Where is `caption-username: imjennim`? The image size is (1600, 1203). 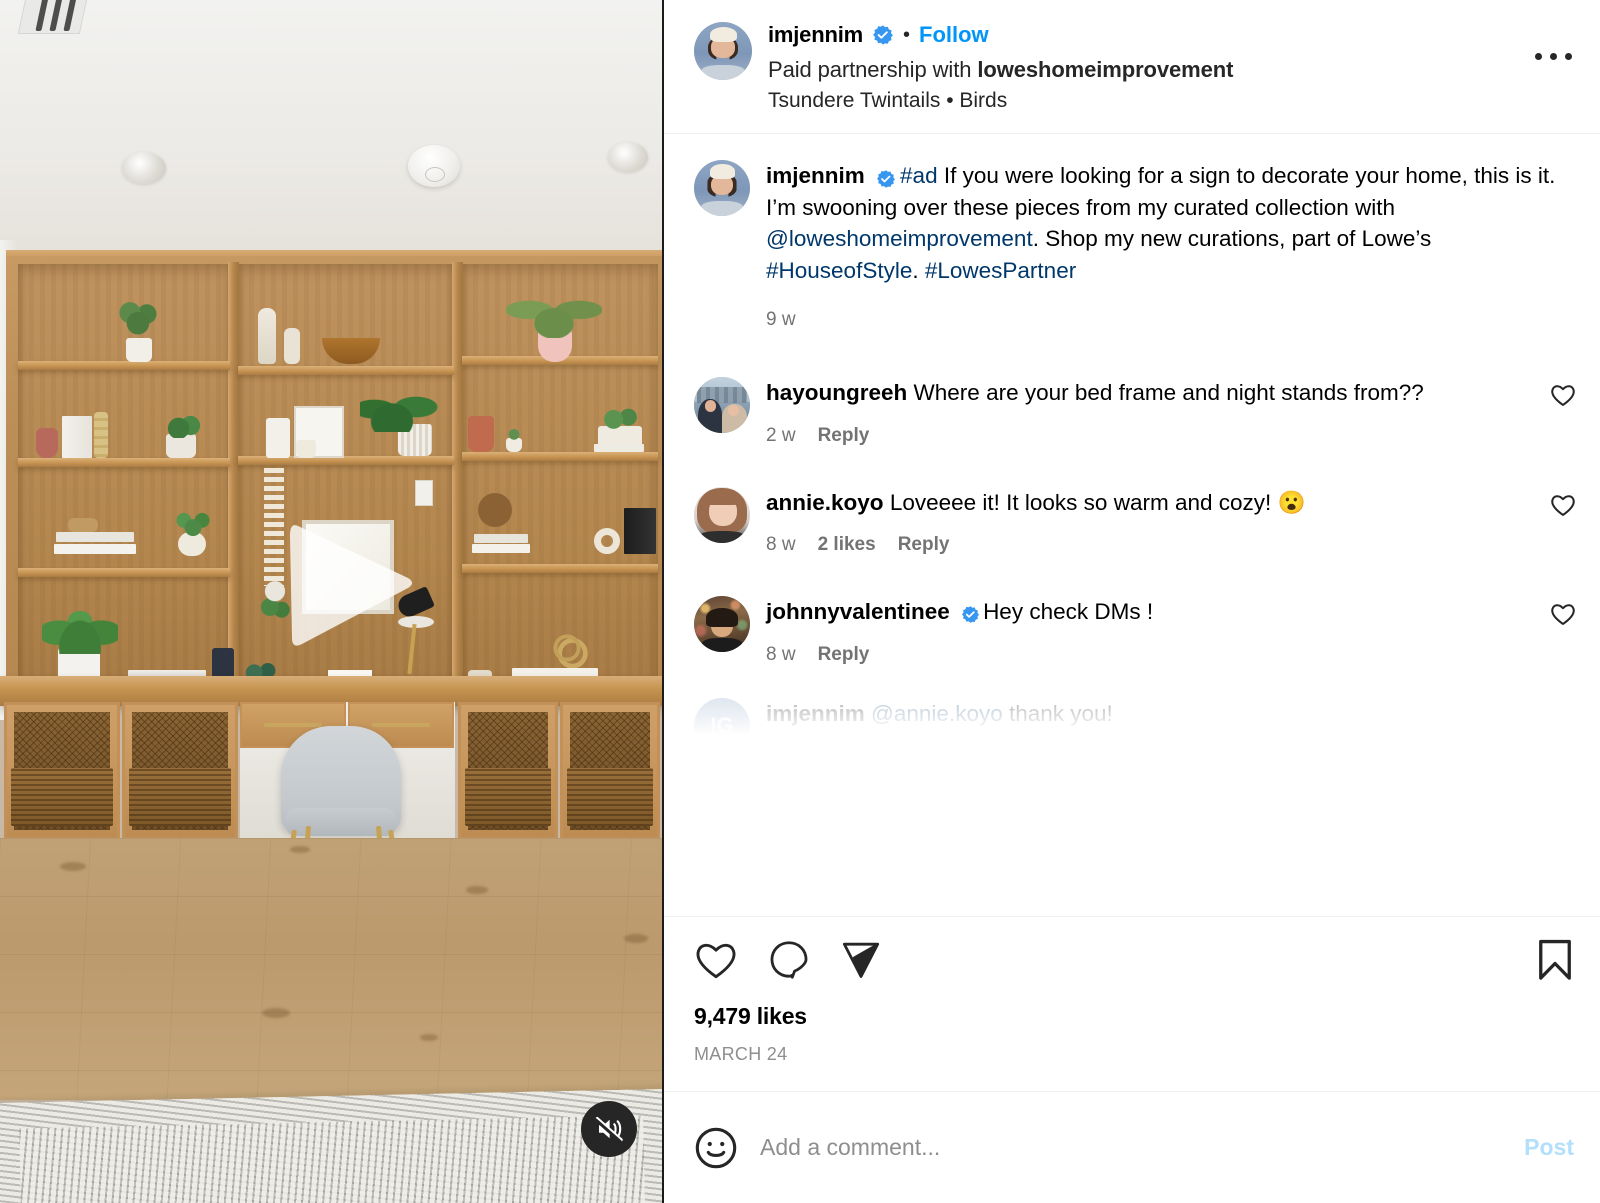 caption-username: imjennim is located at coordinates (815, 175).